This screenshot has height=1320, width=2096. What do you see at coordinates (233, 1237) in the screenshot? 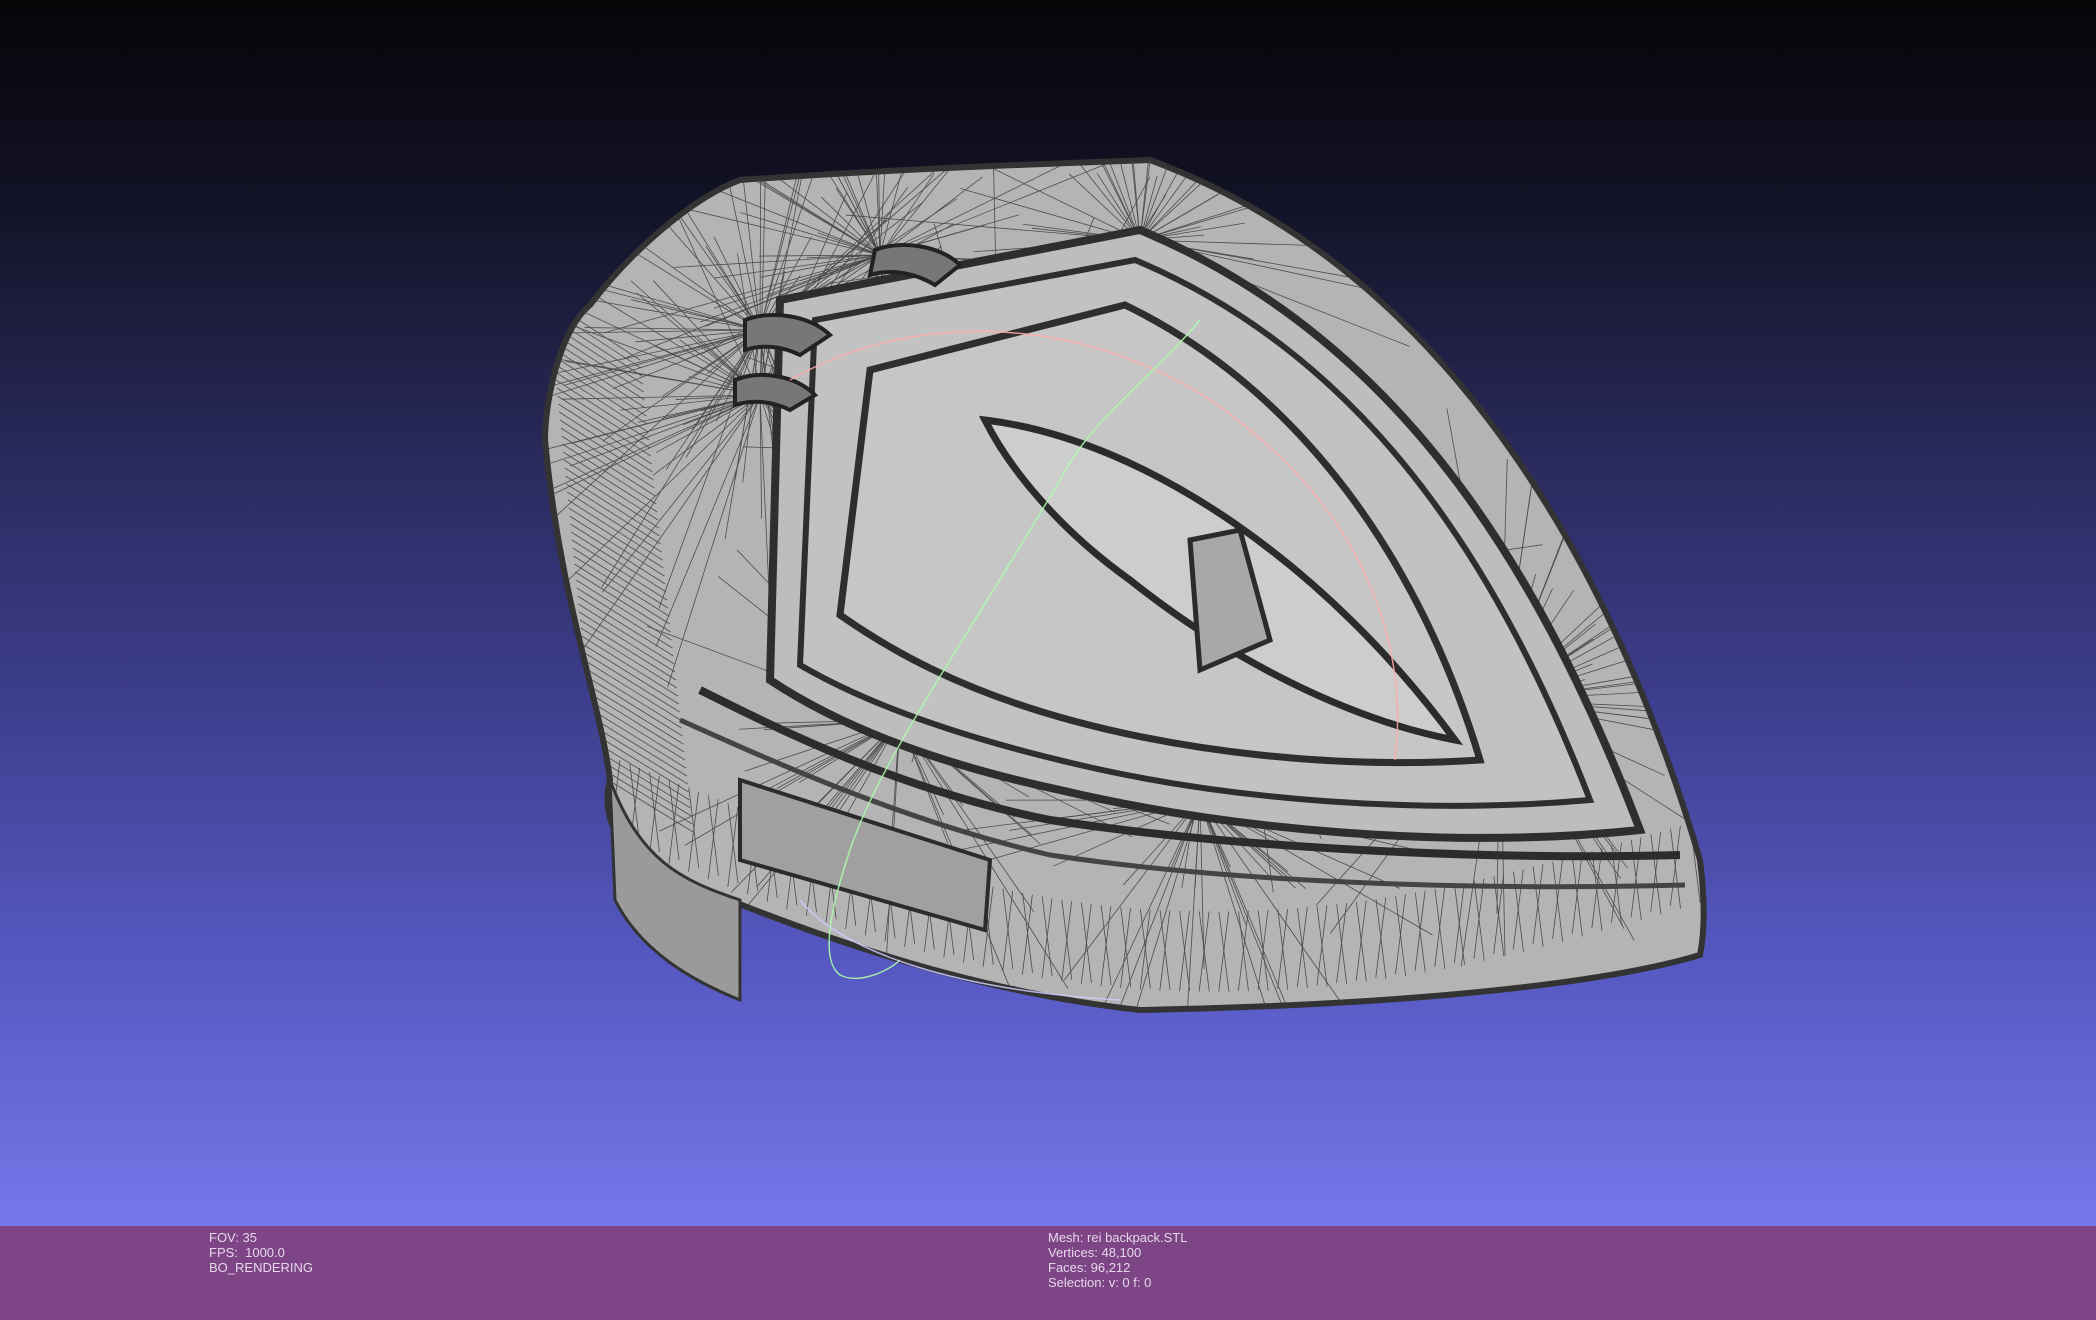
I see `fov-label: FOV: 35` at bounding box center [233, 1237].